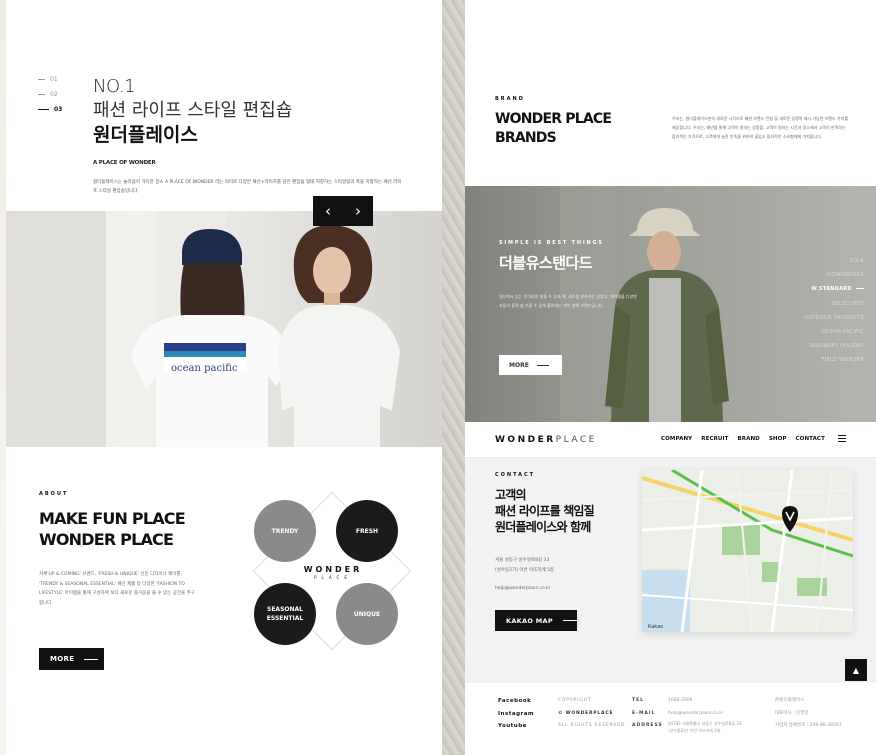 The width and height of the screenshot is (876, 755). Describe the element at coordinates (193, 110) in the screenshot. I see `headline-subtitle: 패션 라이프 스타일 편집숍` at that location.